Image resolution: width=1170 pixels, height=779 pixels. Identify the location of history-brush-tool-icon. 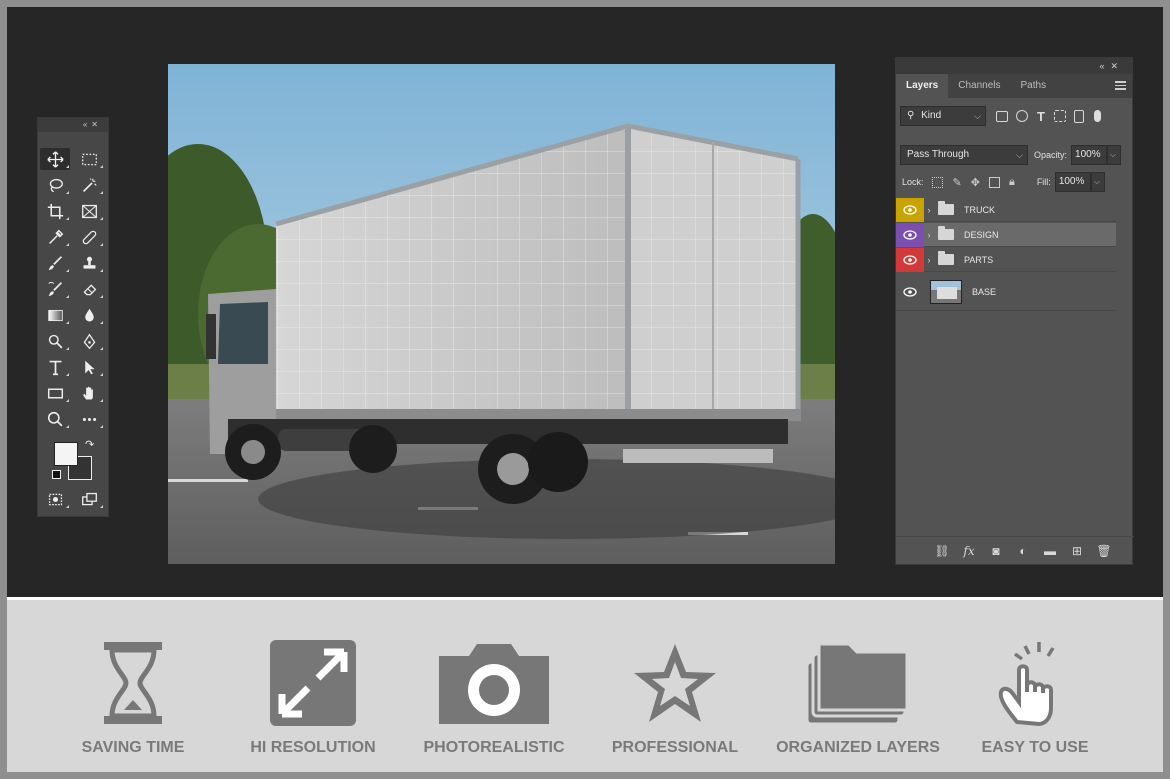
(55, 289).